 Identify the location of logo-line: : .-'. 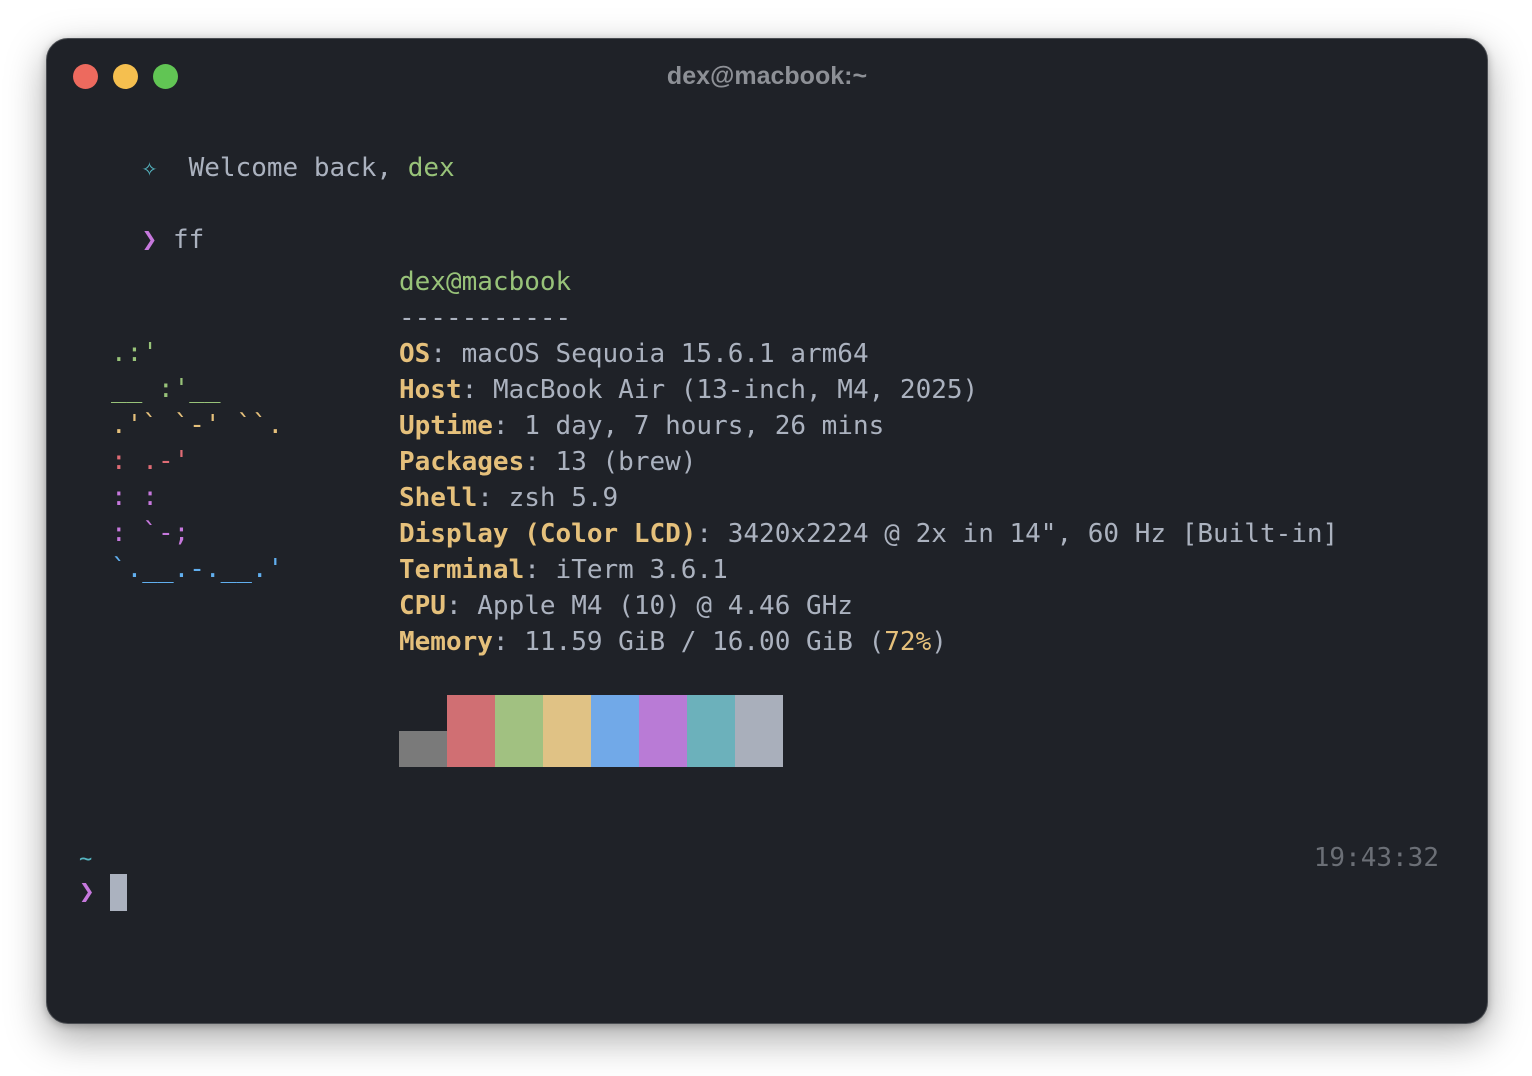
(150, 461).